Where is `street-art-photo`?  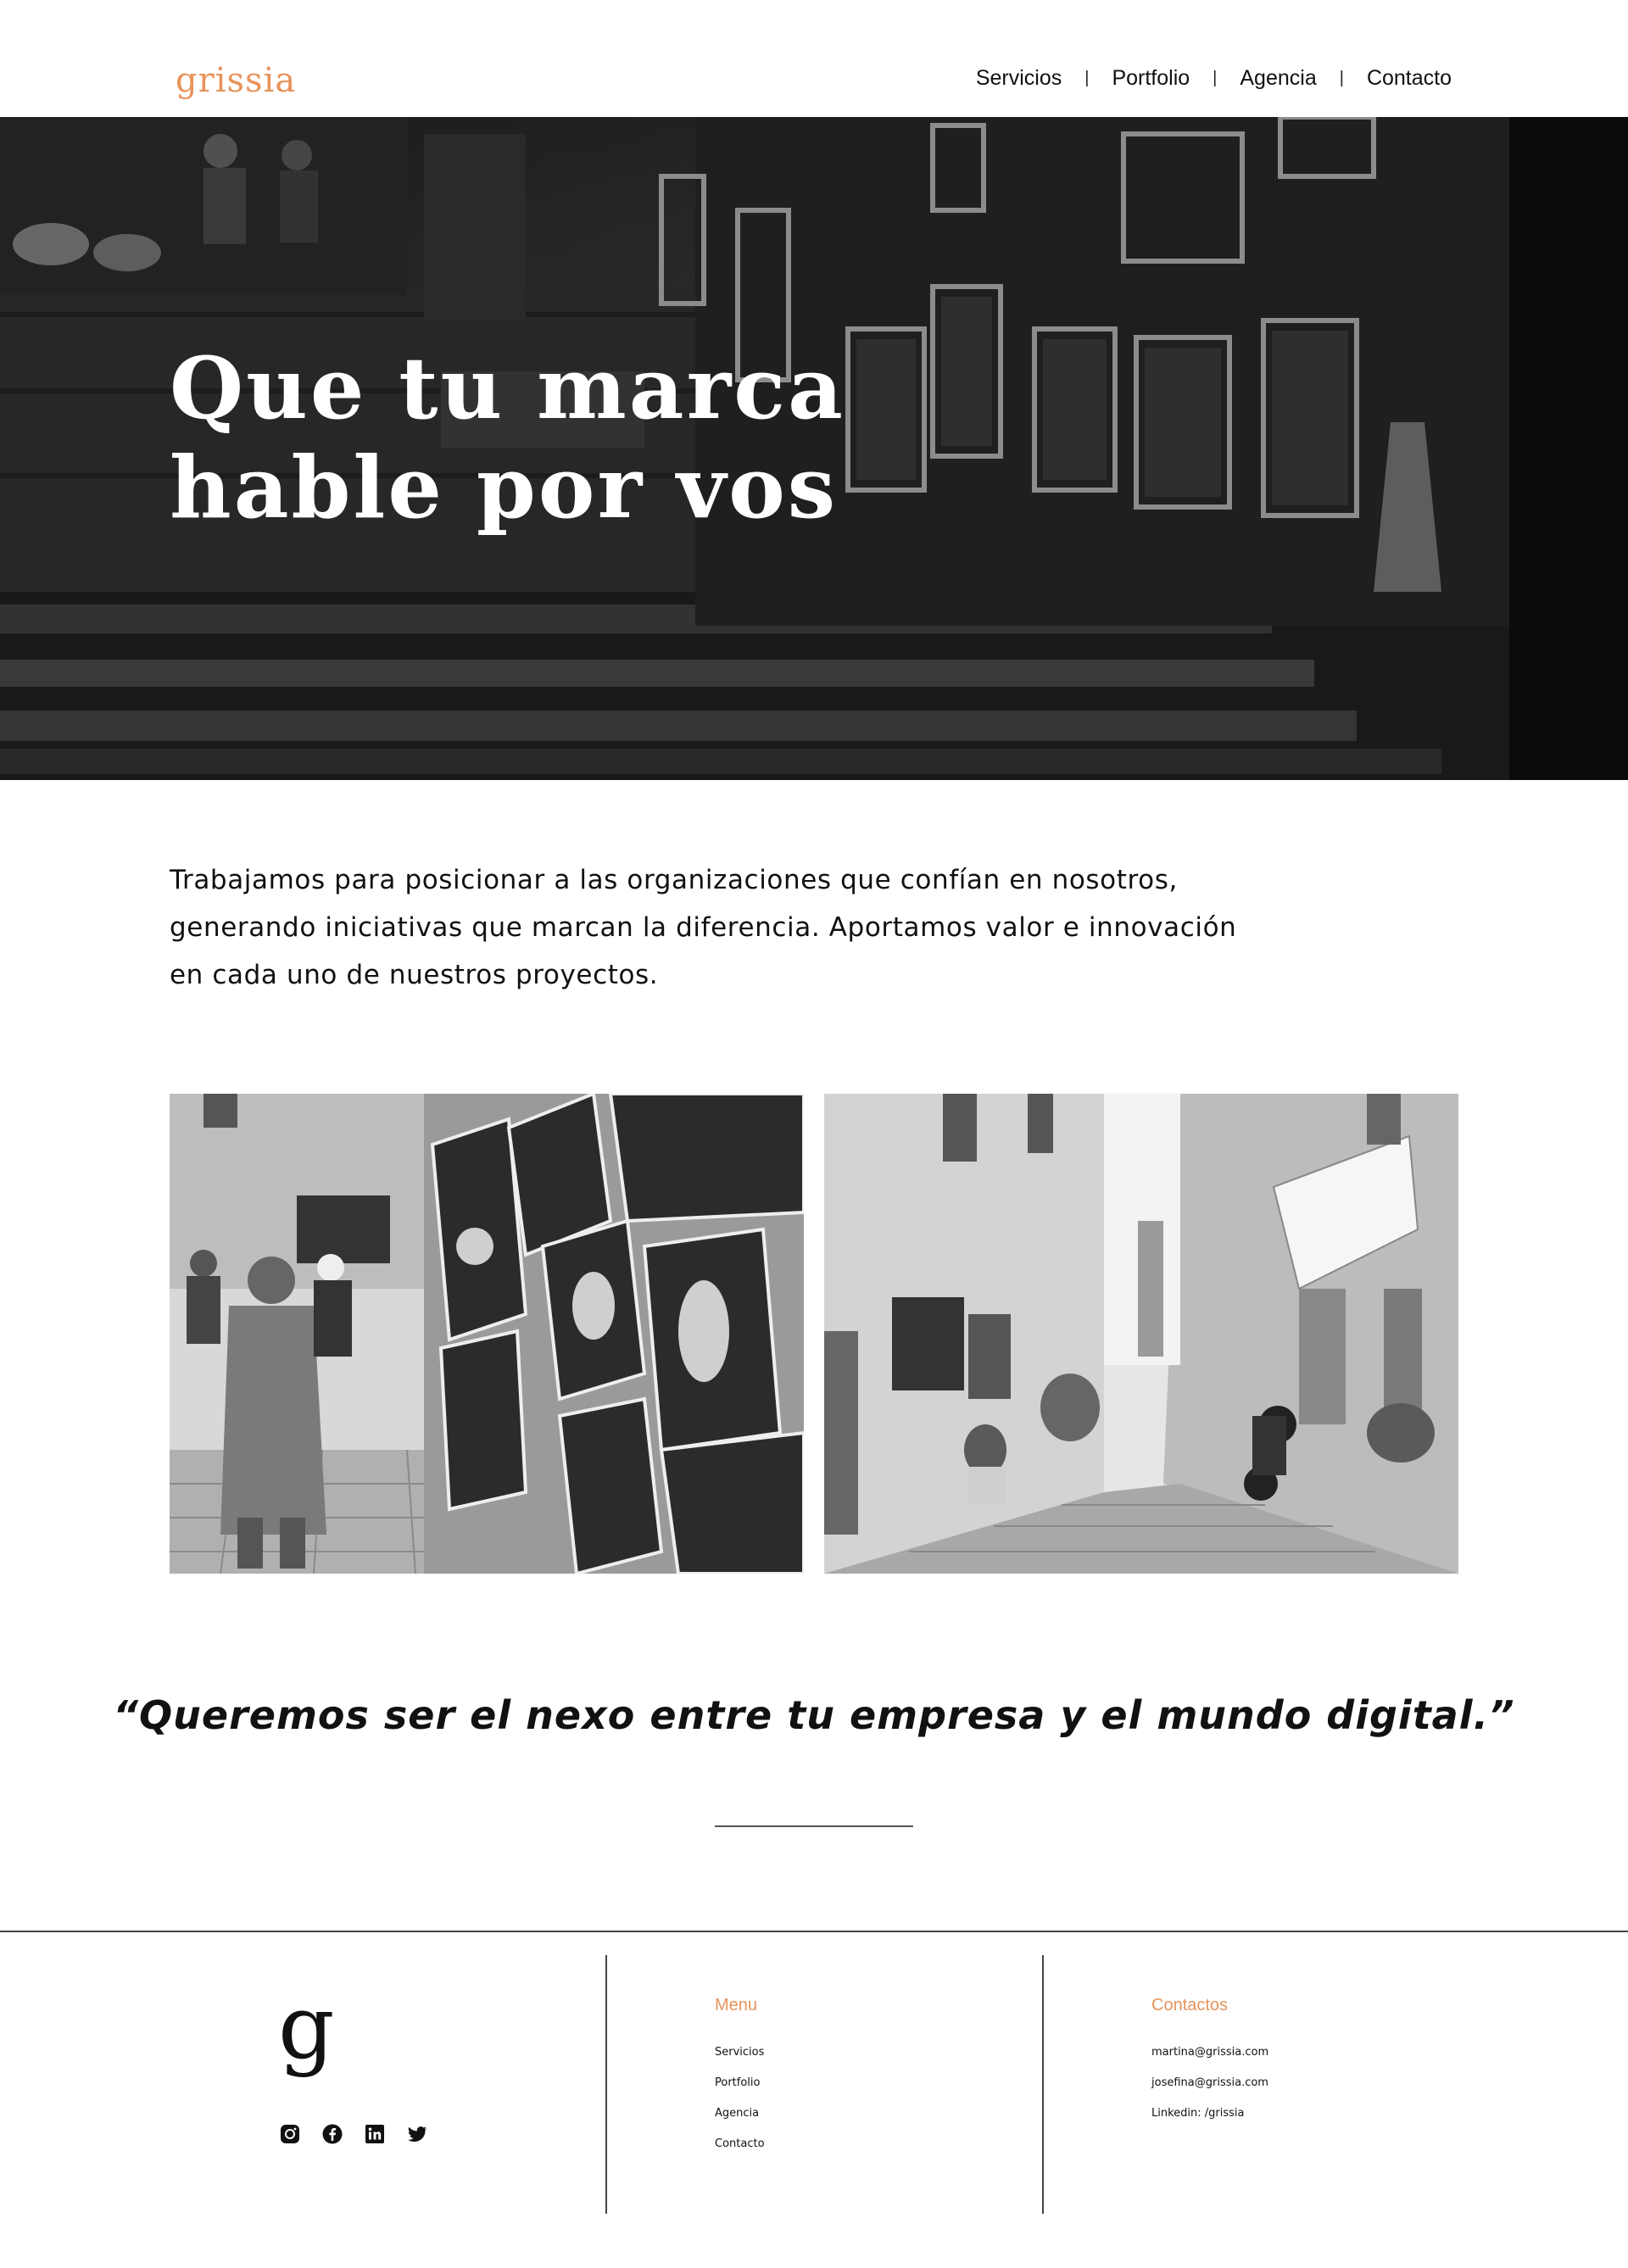 street-art-photo is located at coordinates (487, 1334).